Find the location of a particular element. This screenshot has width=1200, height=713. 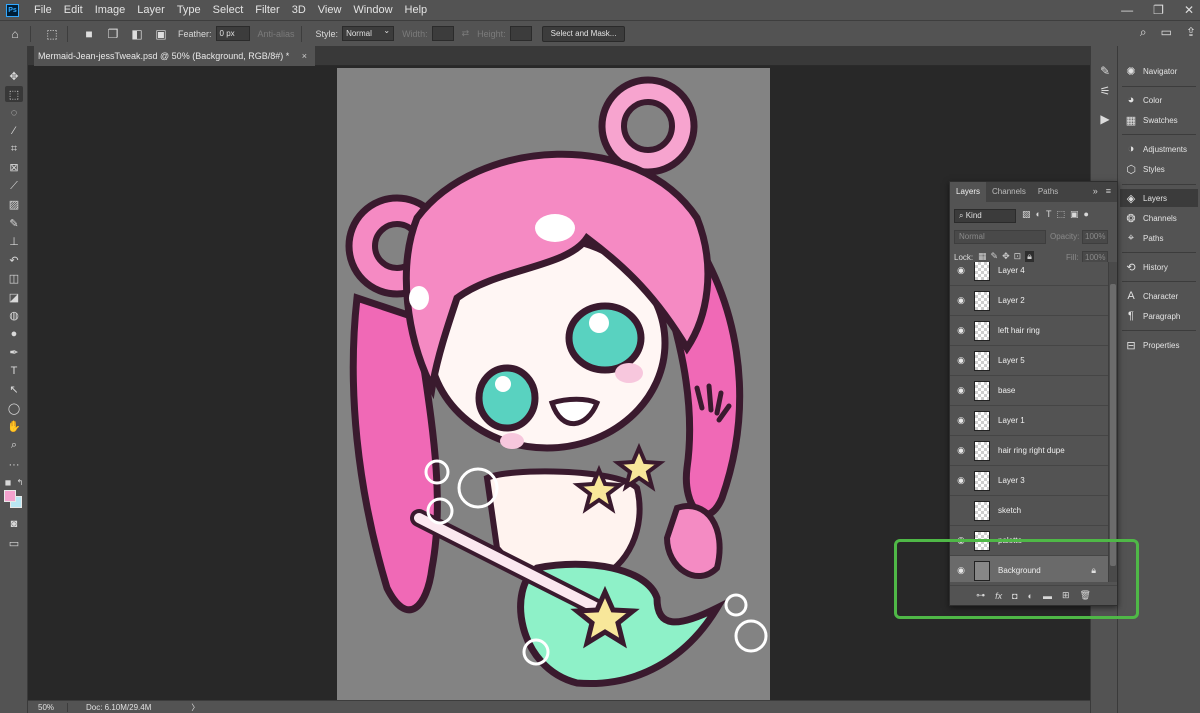

marquee-preset-icon: ⬚ is located at coordinates (52, 34).